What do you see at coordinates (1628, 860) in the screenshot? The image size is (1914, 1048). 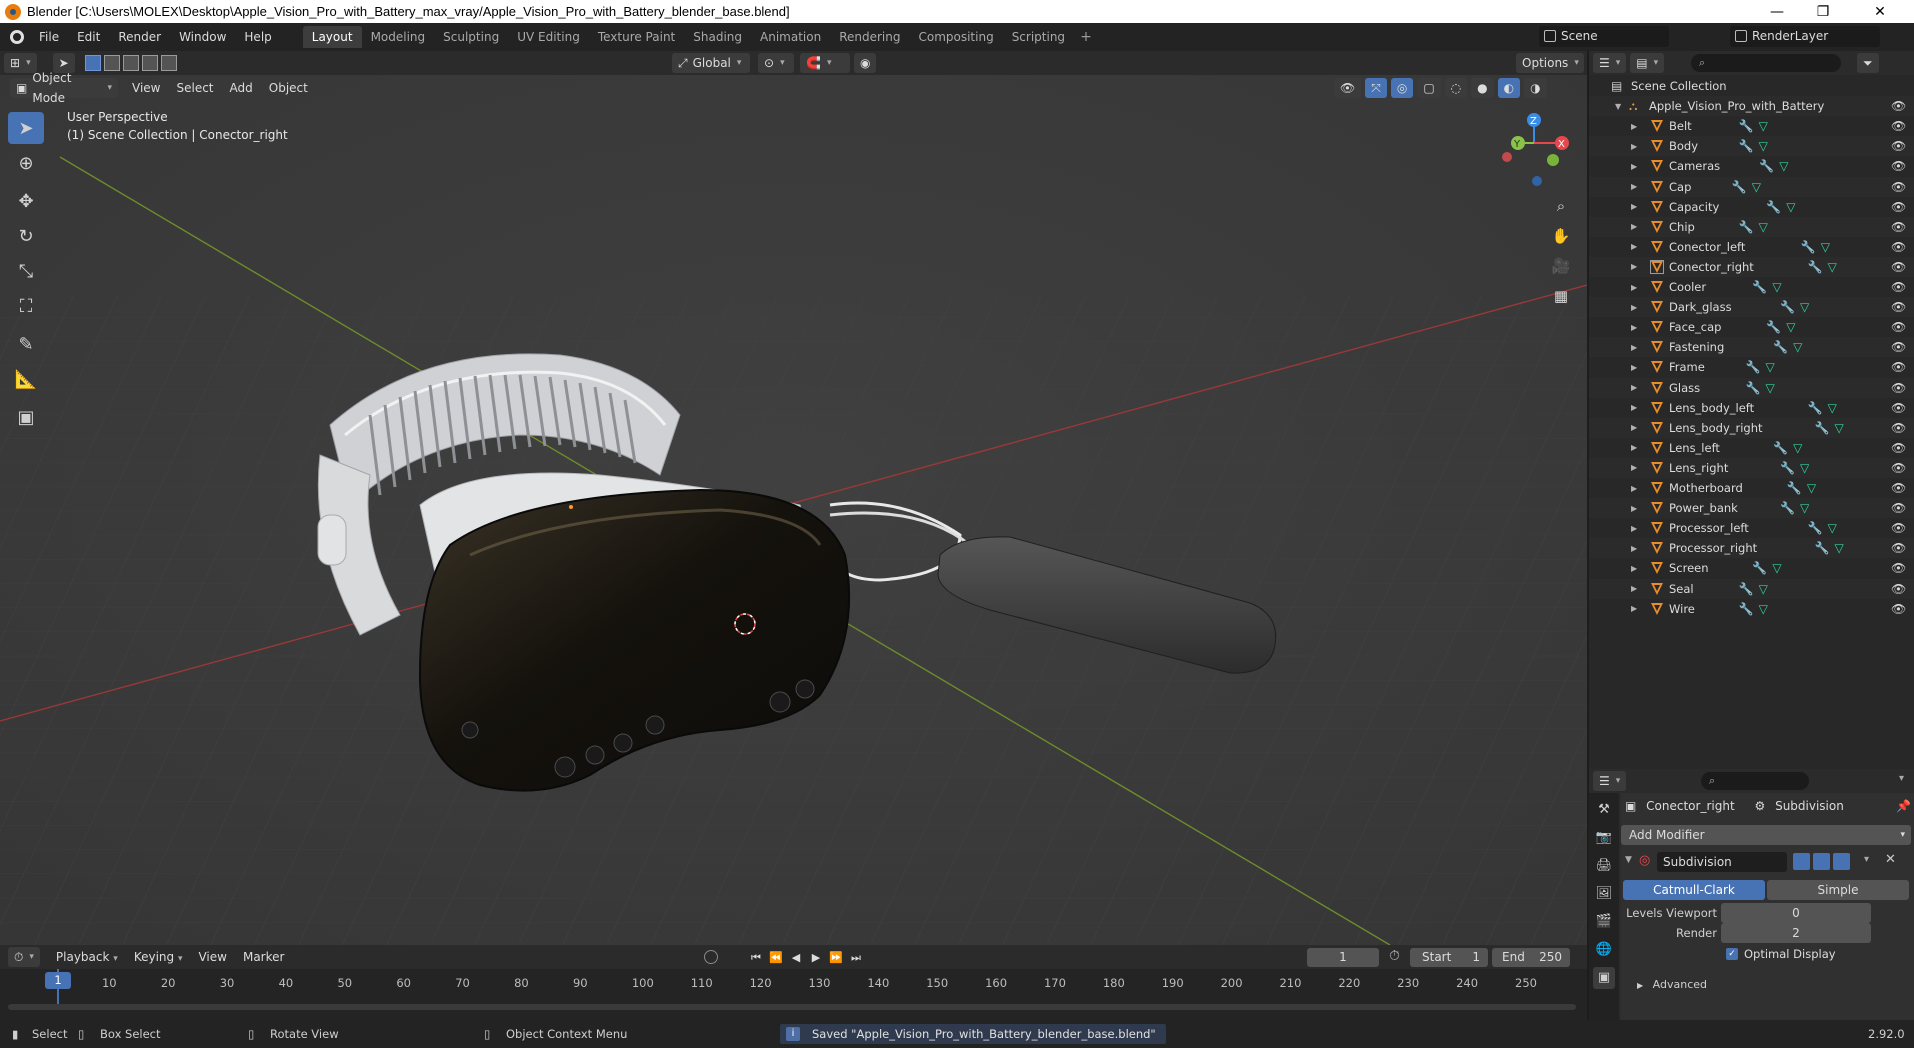 I see `modifier-collapse-icon: ▼` at bounding box center [1628, 860].